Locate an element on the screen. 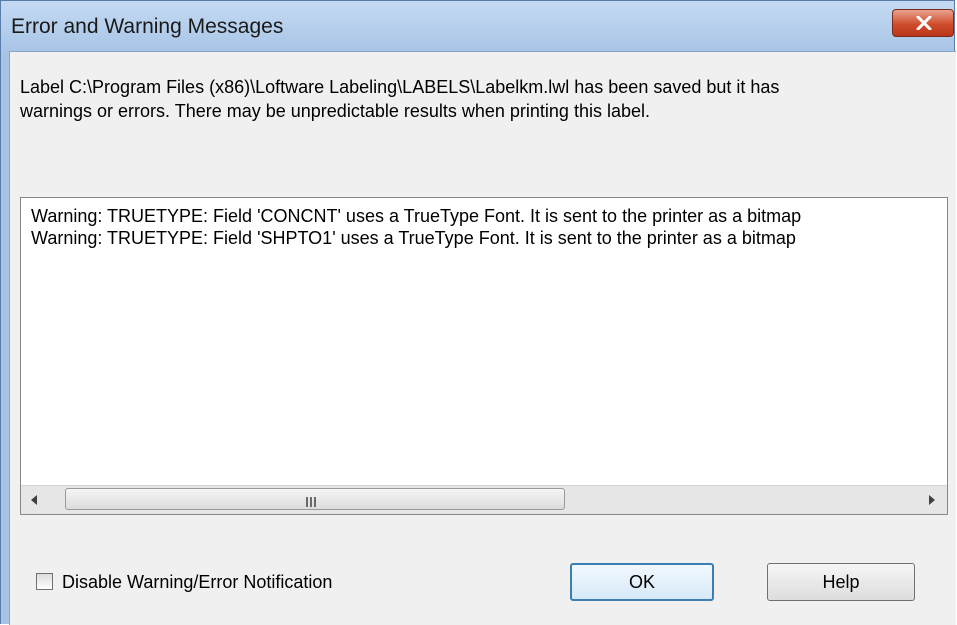 Image resolution: width=957 pixels, height=625 pixels. grip-icon is located at coordinates (314, 500).